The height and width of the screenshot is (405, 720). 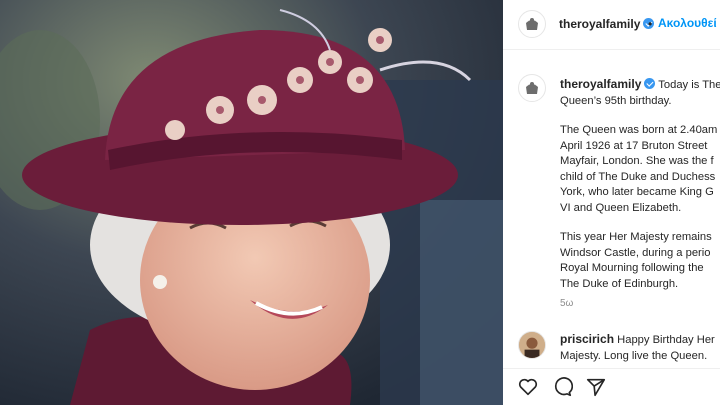 What do you see at coordinates (528, 389) in the screenshot?
I see `heart-icon` at bounding box center [528, 389].